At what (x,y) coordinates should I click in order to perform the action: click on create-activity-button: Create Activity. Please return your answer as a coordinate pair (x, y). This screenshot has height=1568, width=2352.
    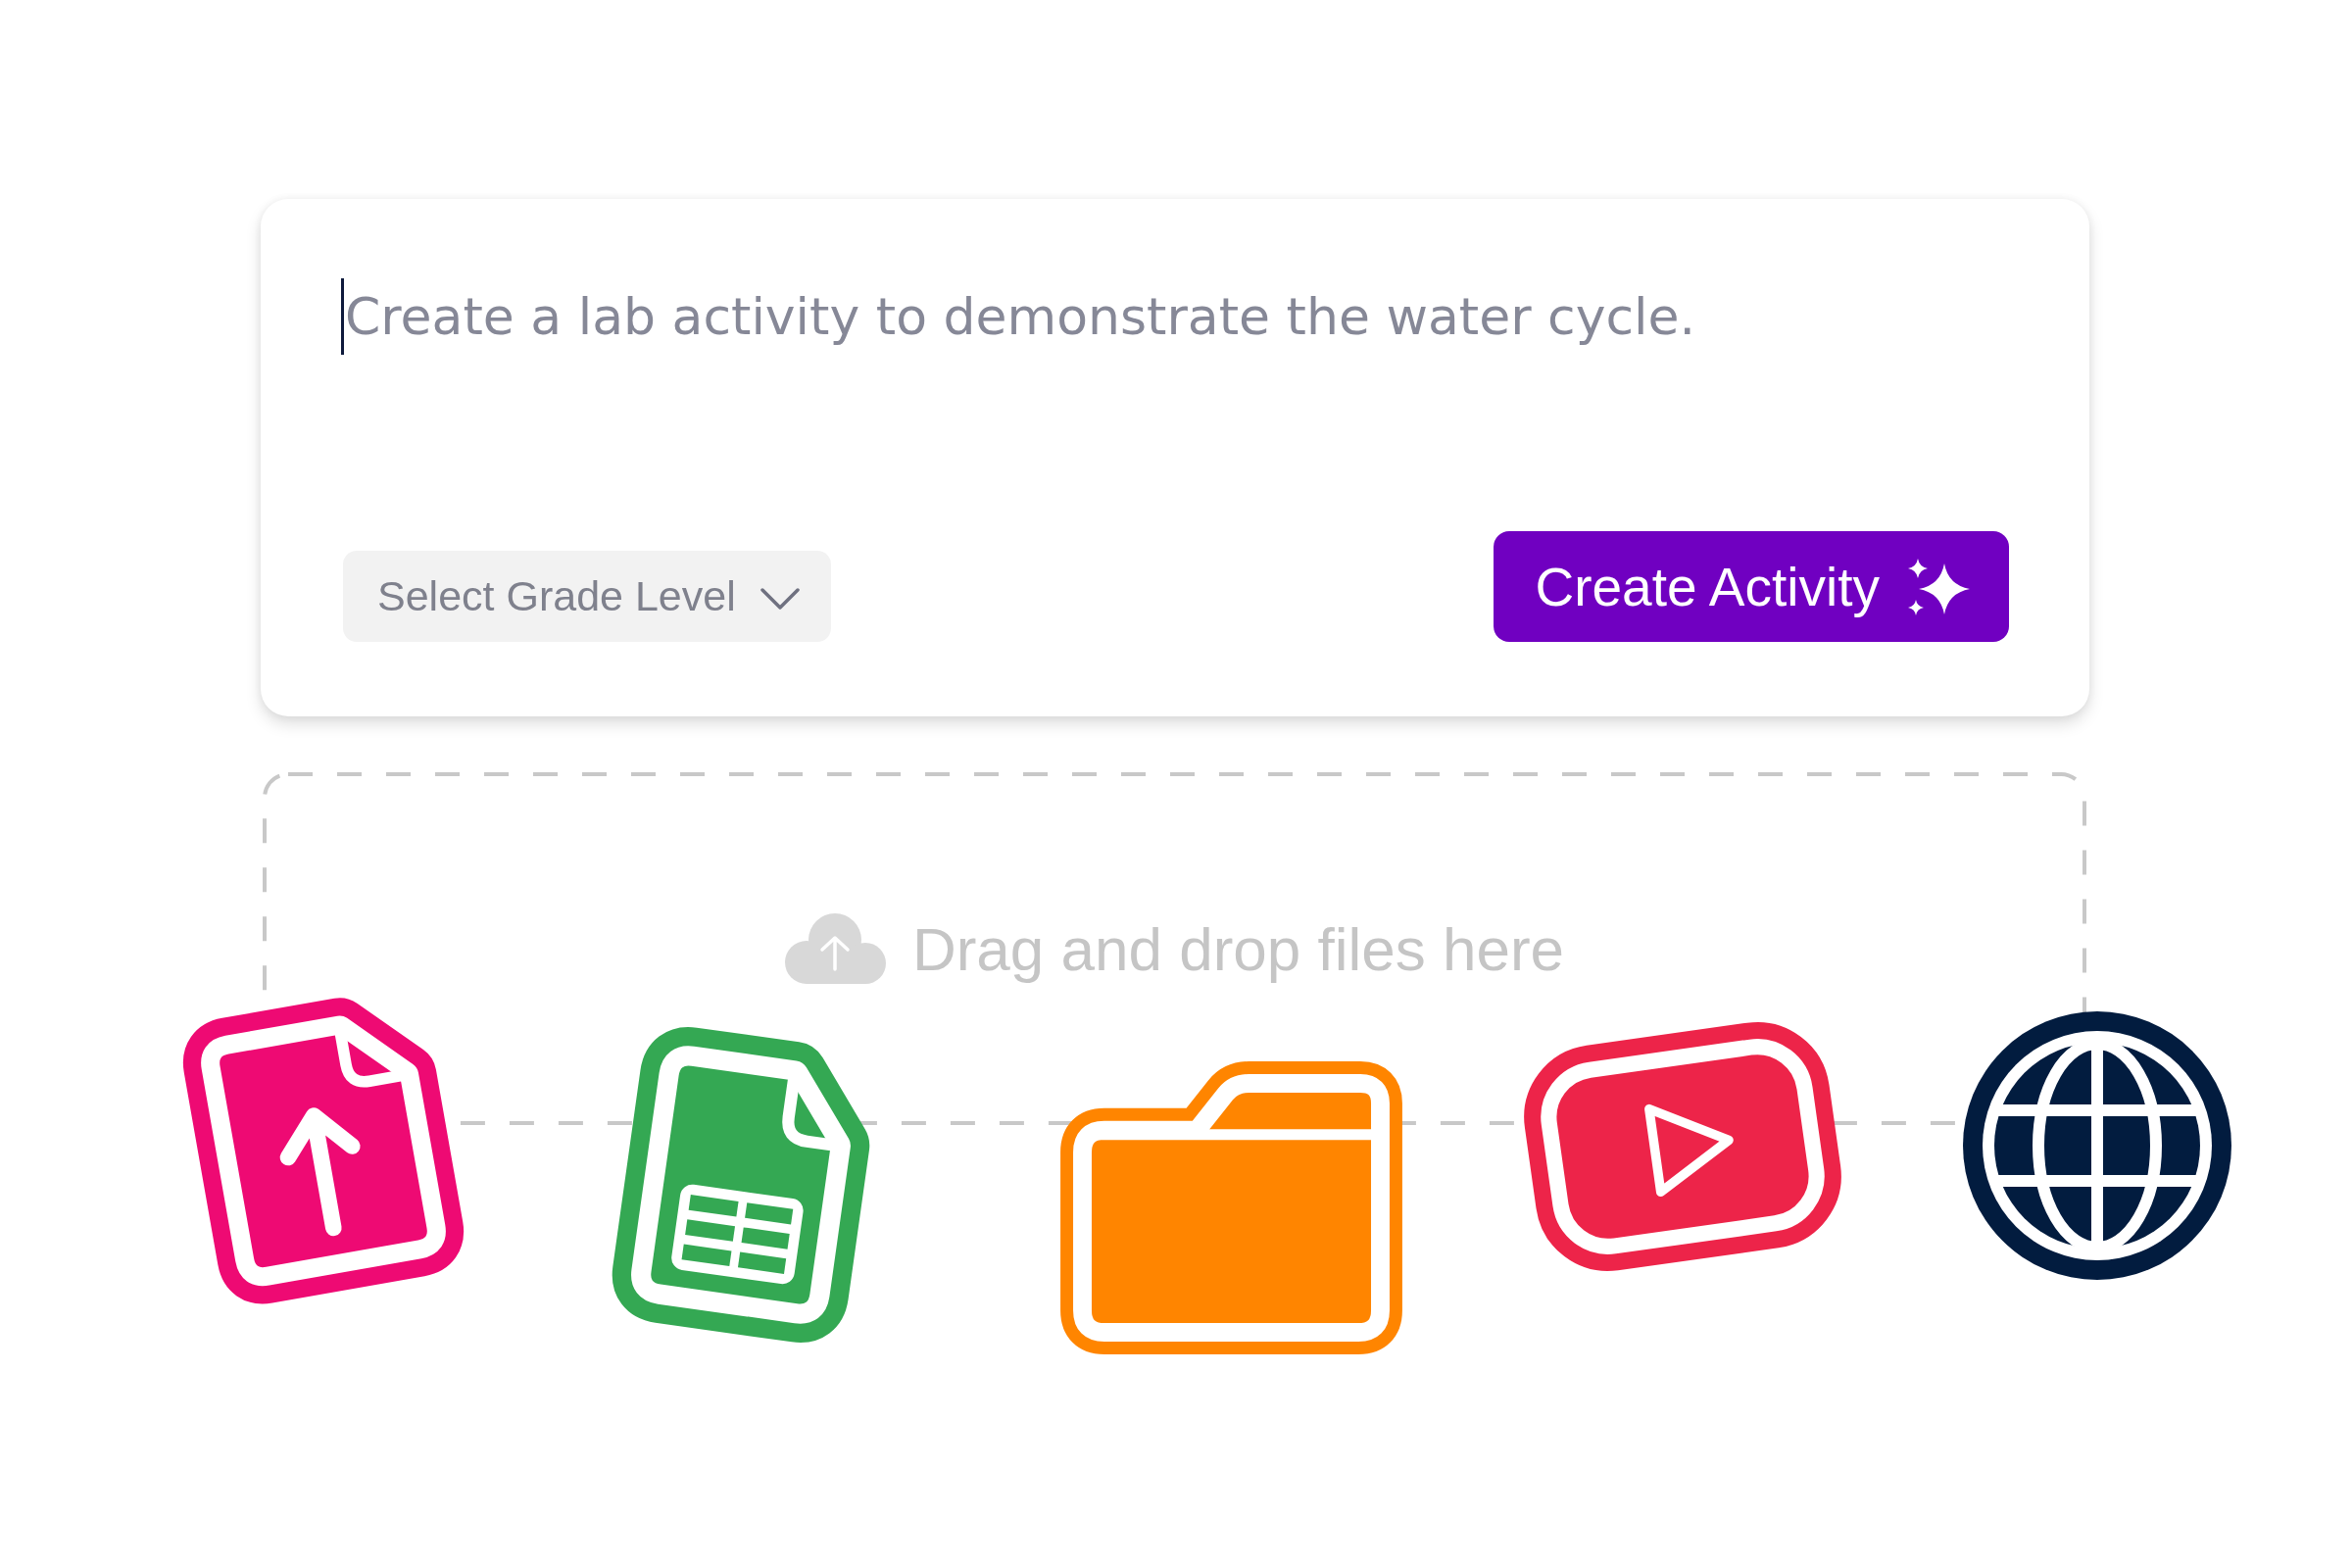
    Looking at the image, I should click on (1751, 586).